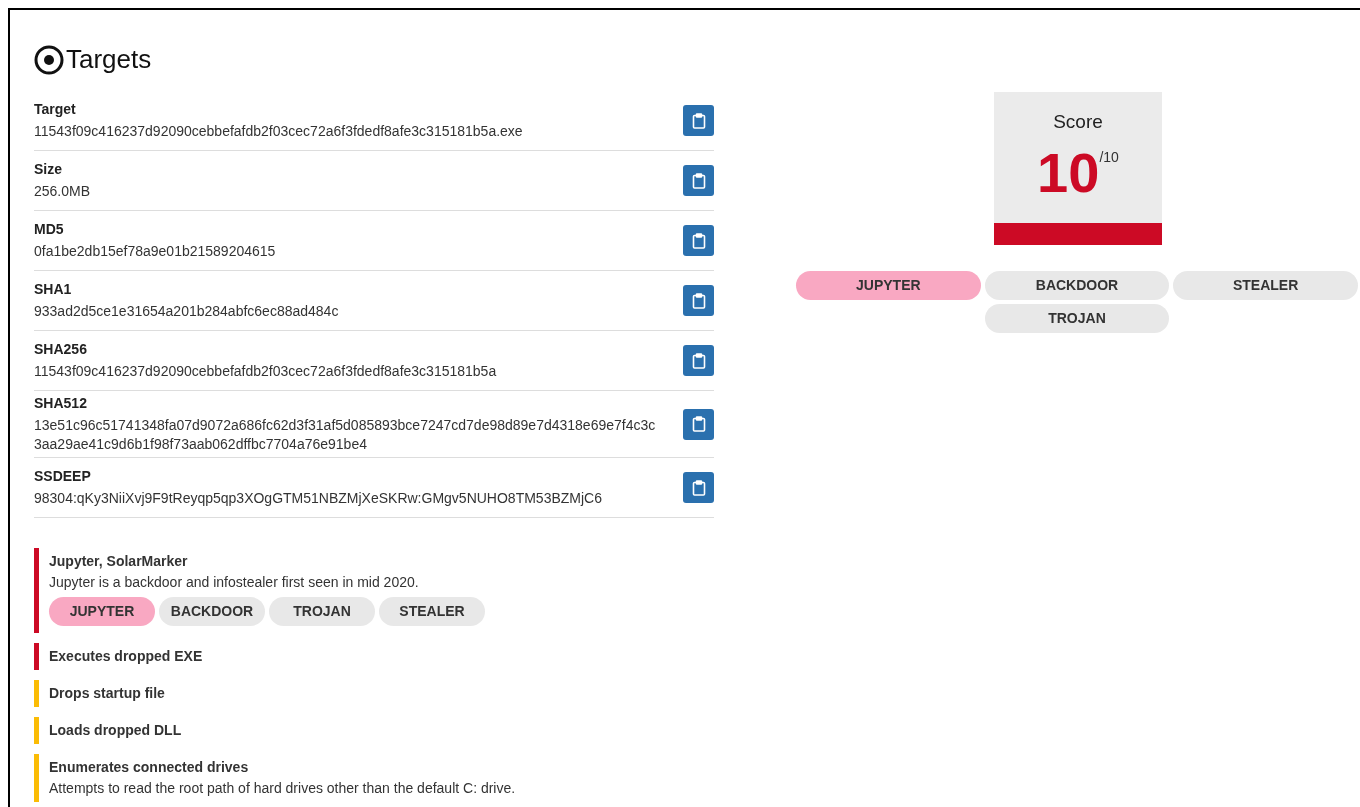 The image size is (1360, 807). What do you see at coordinates (126, 656) in the screenshot?
I see `signature-title: Executes dropped EXE` at bounding box center [126, 656].